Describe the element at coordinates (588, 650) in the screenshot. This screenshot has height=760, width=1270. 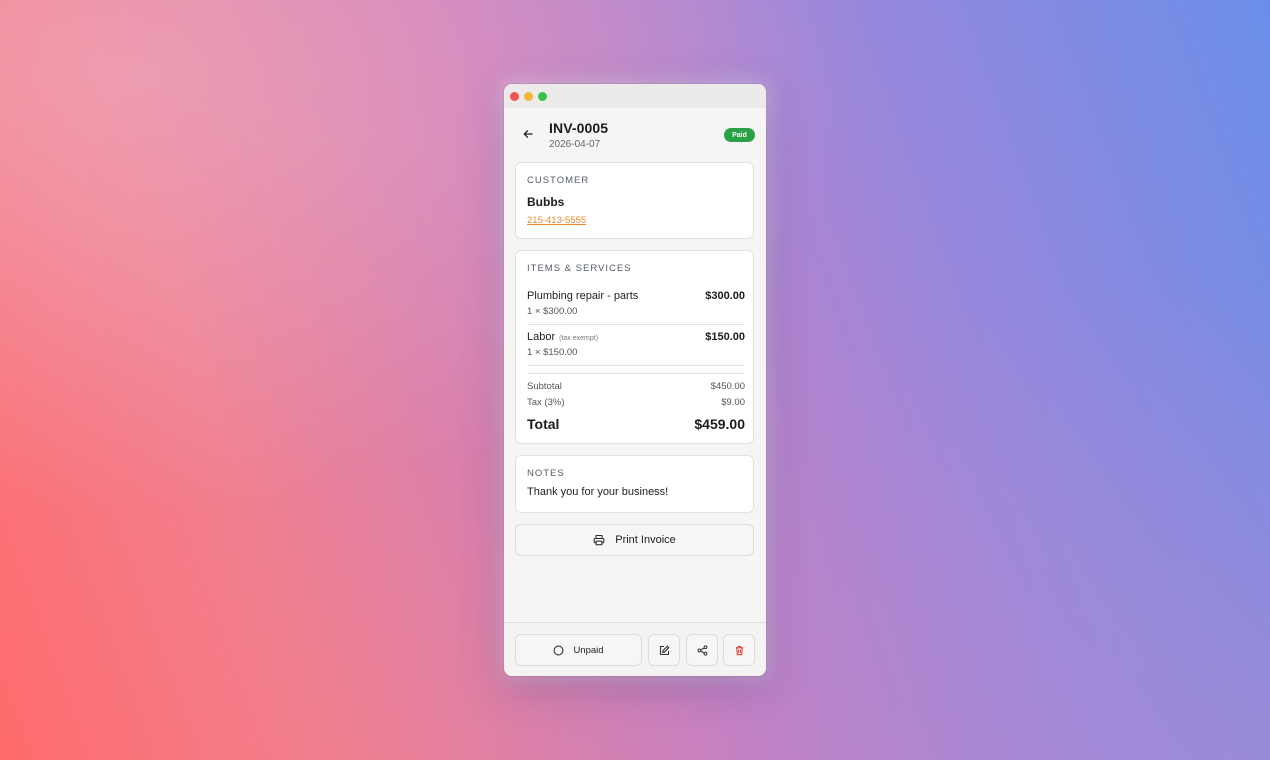
I see `mark-unpaid-label: Unpaid` at that location.